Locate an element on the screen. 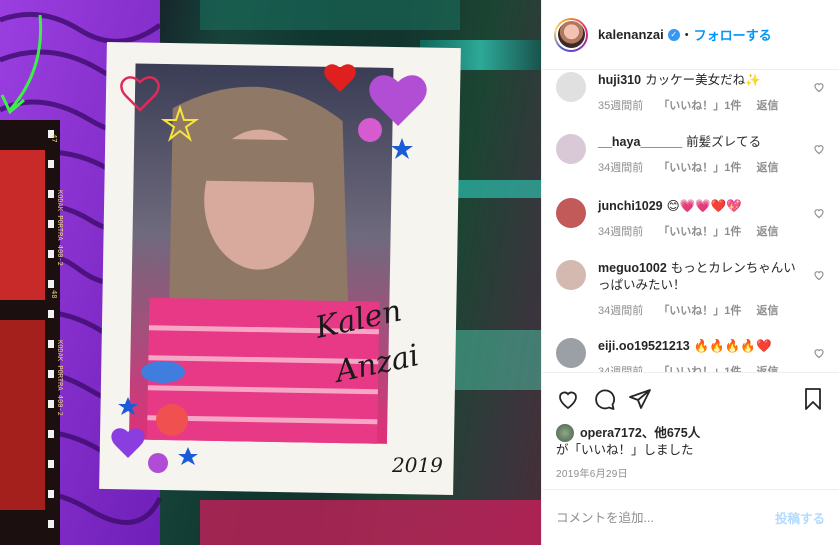 This screenshot has height=545, width=839. likes-summary: opera7172 、他675人 が「いいね！」しました is located at coordinates (690, 441).